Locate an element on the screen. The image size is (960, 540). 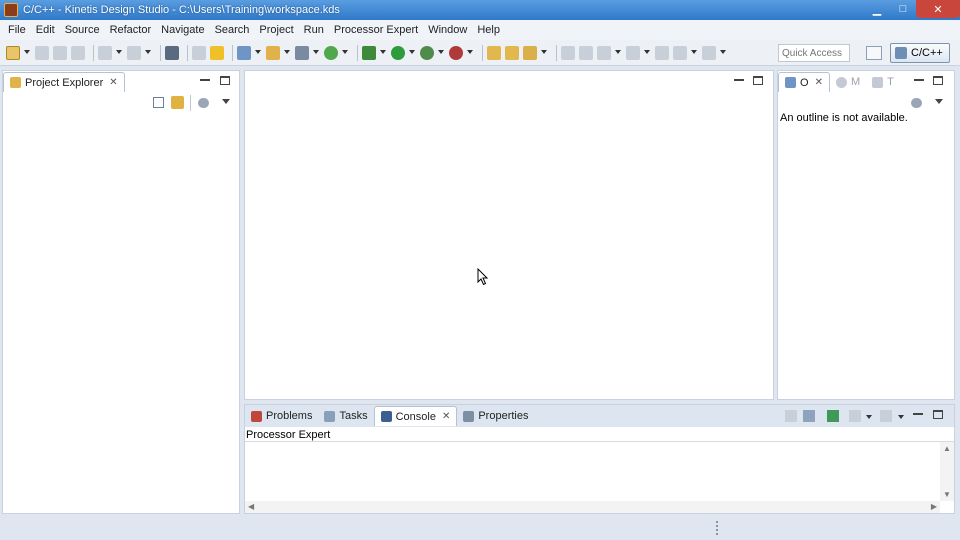
menu-help: Help is located at coordinates (488, 30).